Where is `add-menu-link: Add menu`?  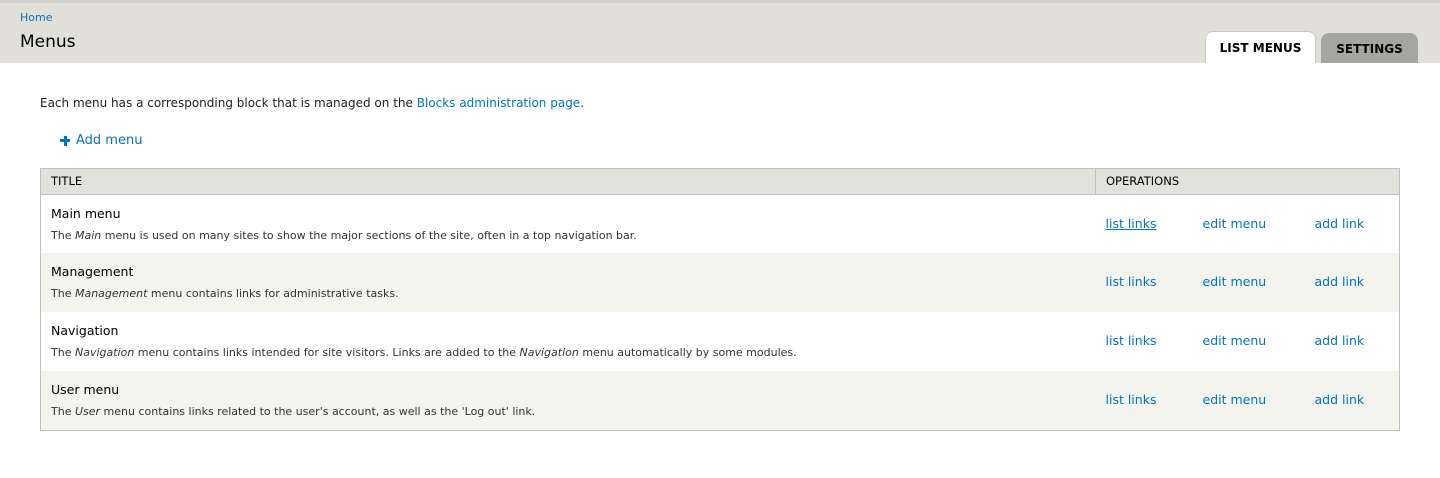 add-menu-link: Add menu is located at coordinates (101, 140).